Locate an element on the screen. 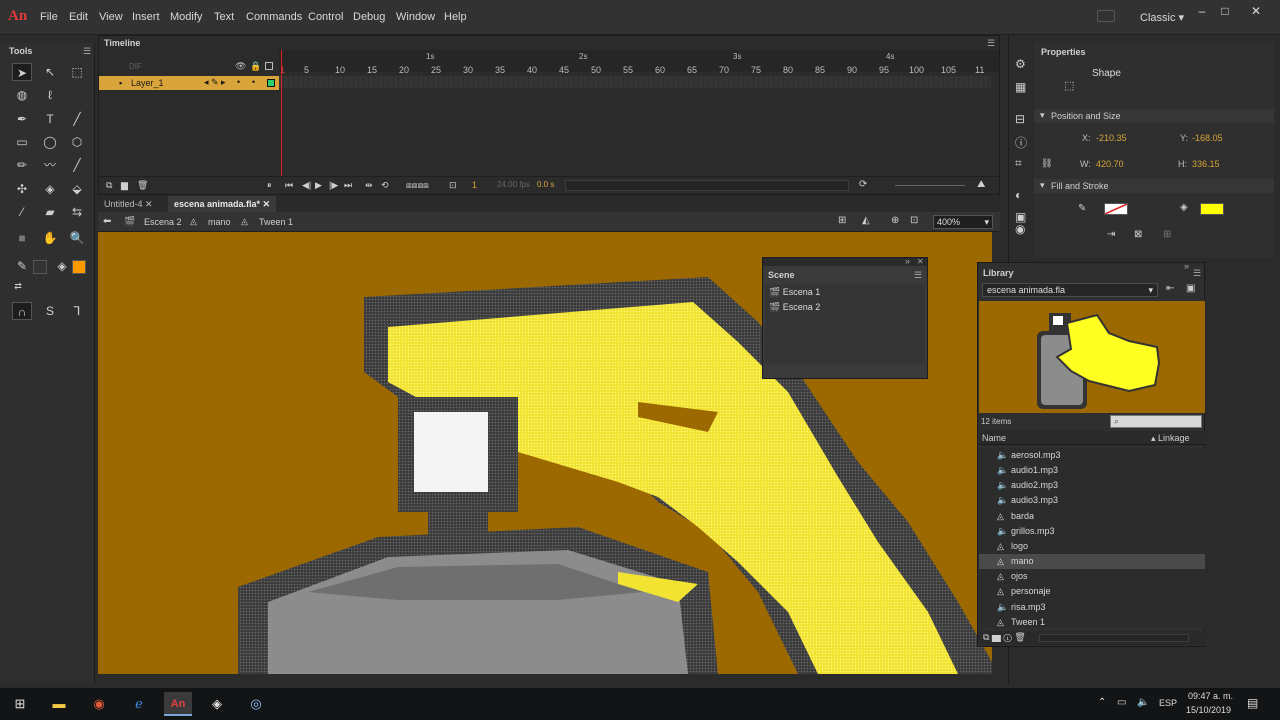  lasso-tool-icon: ℓ is located at coordinates (50, 95).